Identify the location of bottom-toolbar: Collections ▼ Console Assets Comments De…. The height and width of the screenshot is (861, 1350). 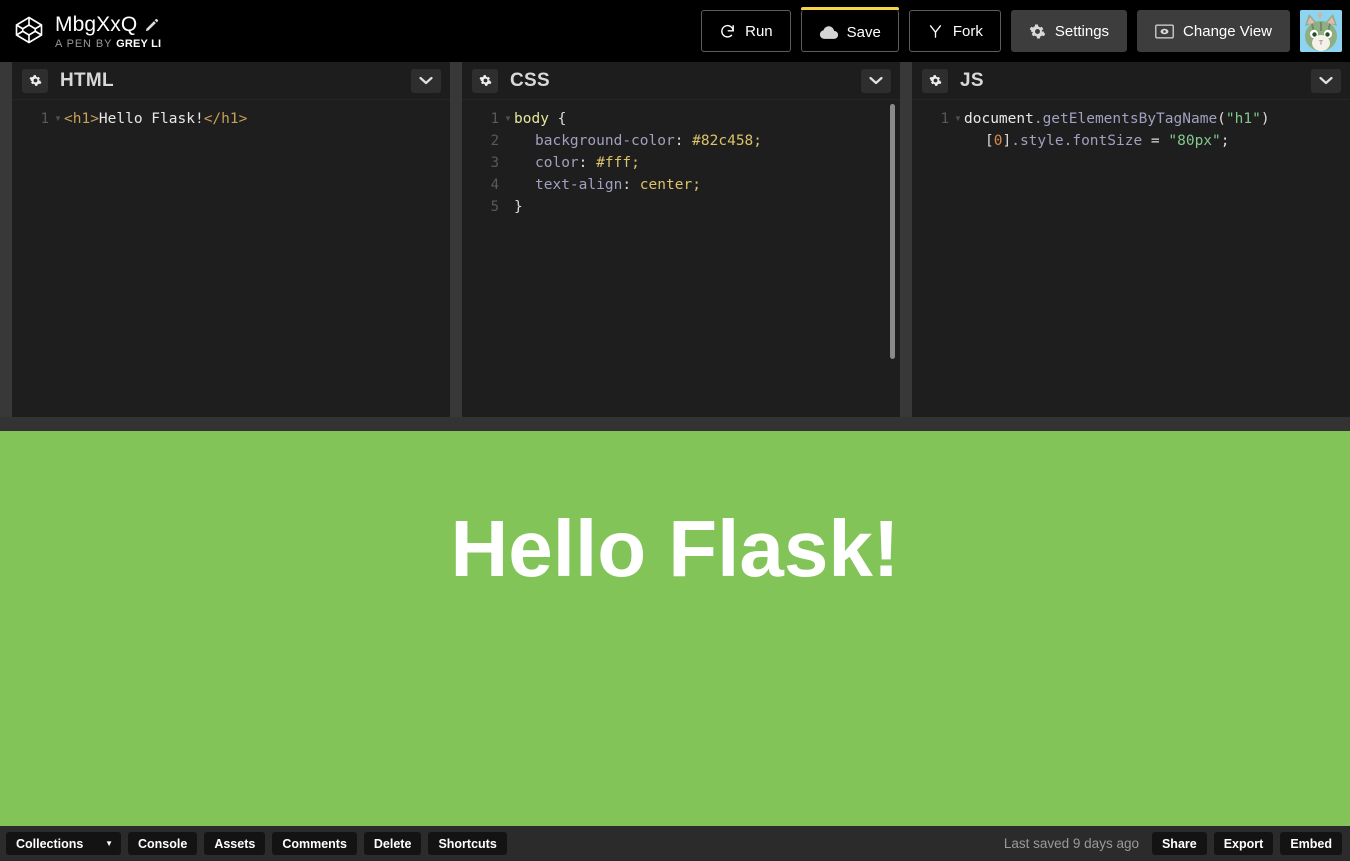
(675, 843).